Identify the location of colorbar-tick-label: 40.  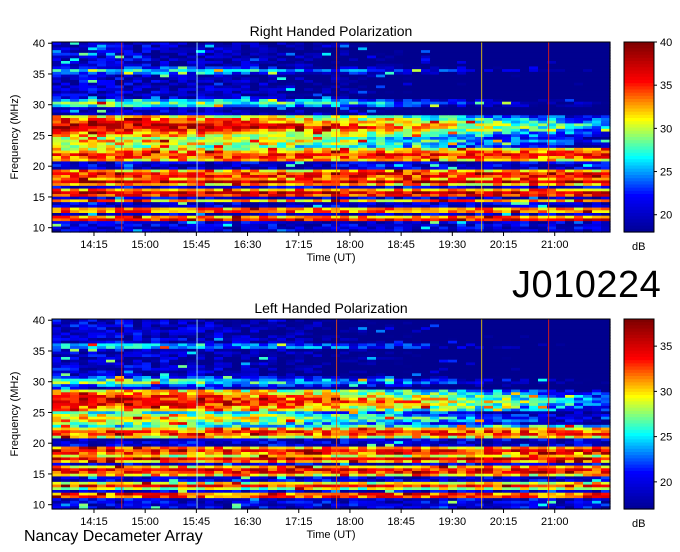
(666, 43).